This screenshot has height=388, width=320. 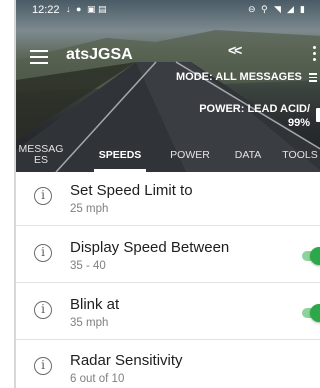 What do you see at coordinates (264, 9) in the screenshot?
I see `location-icon: ⚲` at bounding box center [264, 9].